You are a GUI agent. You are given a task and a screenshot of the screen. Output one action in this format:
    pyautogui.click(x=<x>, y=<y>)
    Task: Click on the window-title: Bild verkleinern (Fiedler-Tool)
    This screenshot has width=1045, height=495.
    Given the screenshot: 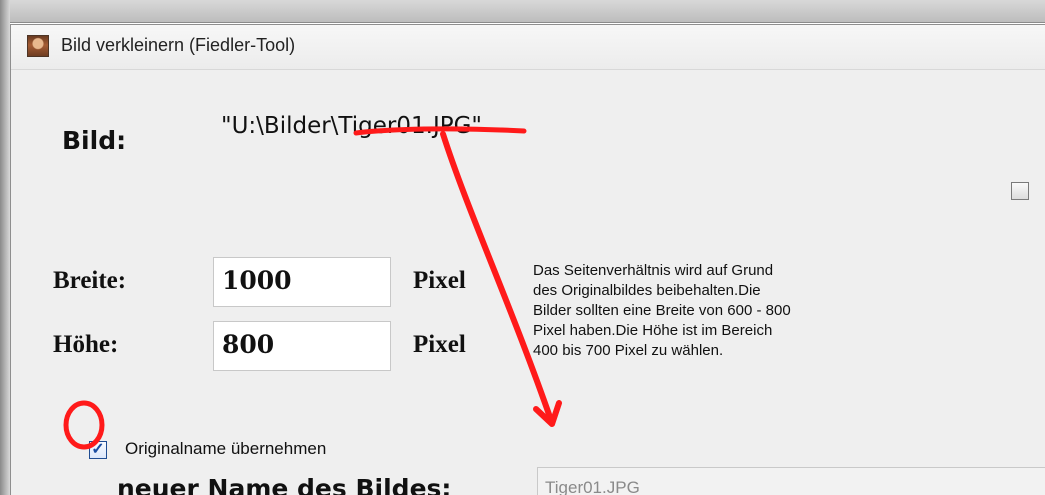 What is the action you would take?
    pyautogui.click(x=178, y=45)
    